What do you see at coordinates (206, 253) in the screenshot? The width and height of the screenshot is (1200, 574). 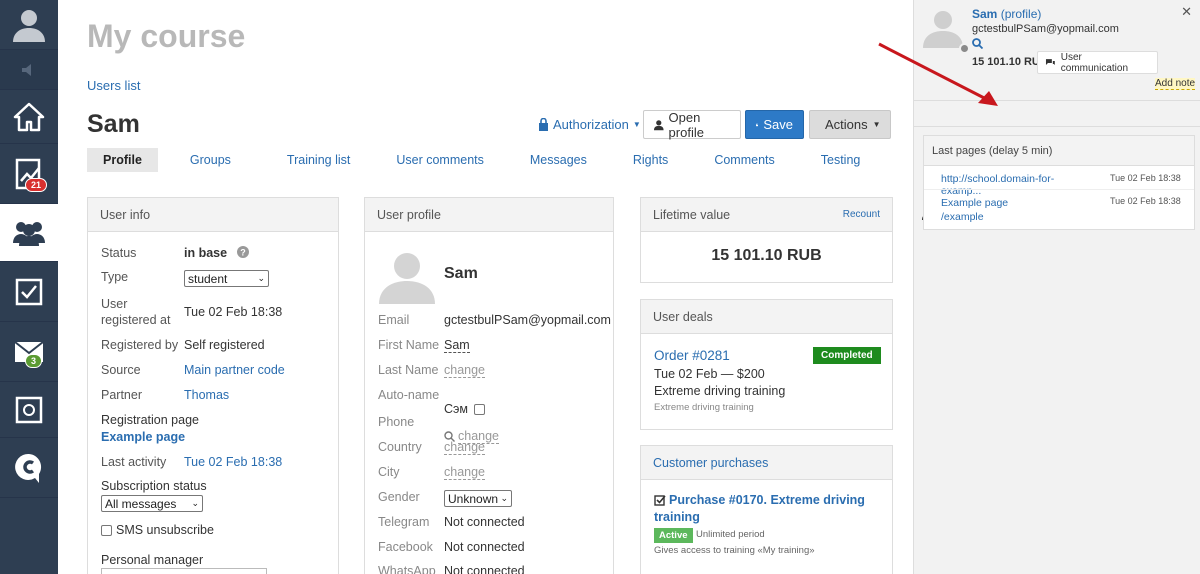 I see `status-text: in base` at bounding box center [206, 253].